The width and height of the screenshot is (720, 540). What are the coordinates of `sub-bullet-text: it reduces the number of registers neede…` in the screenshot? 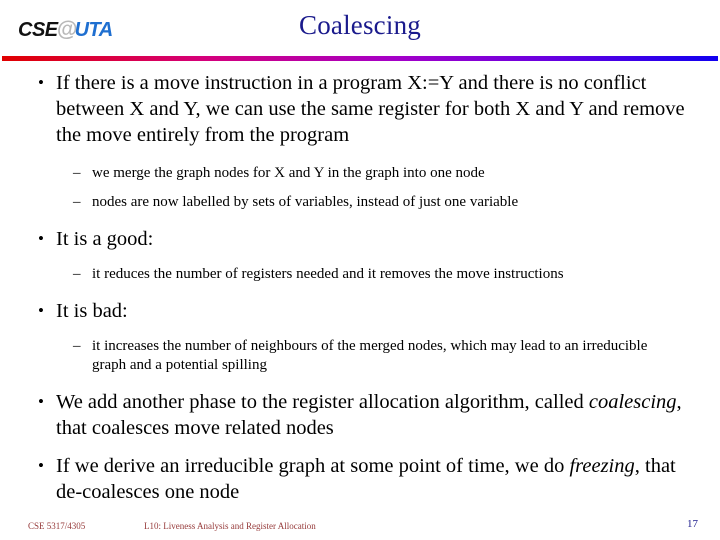 It's located at (328, 274).